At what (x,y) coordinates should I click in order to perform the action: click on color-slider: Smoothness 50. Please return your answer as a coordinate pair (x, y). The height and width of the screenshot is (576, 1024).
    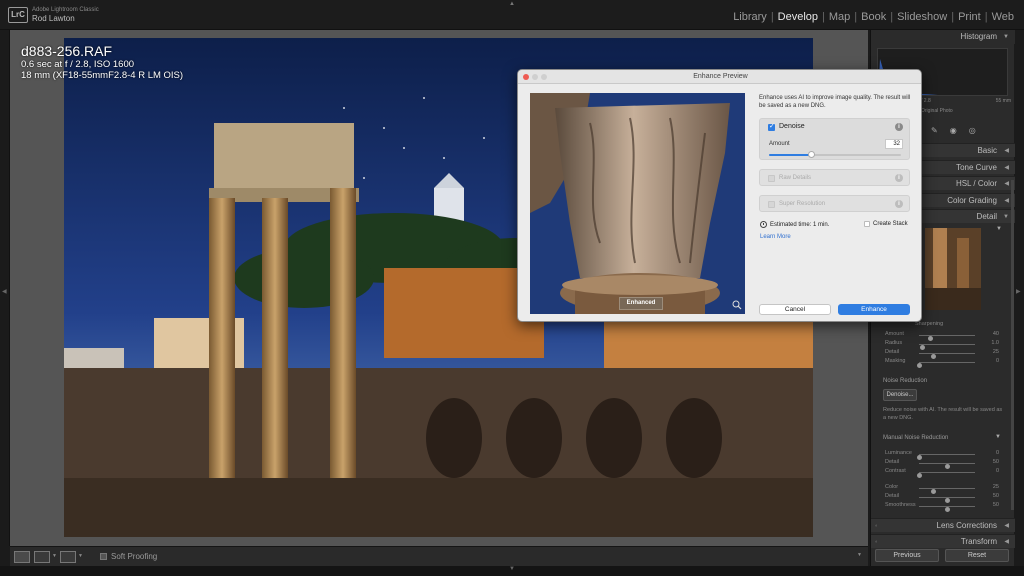
    Looking at the image, I should click on (942, 507).